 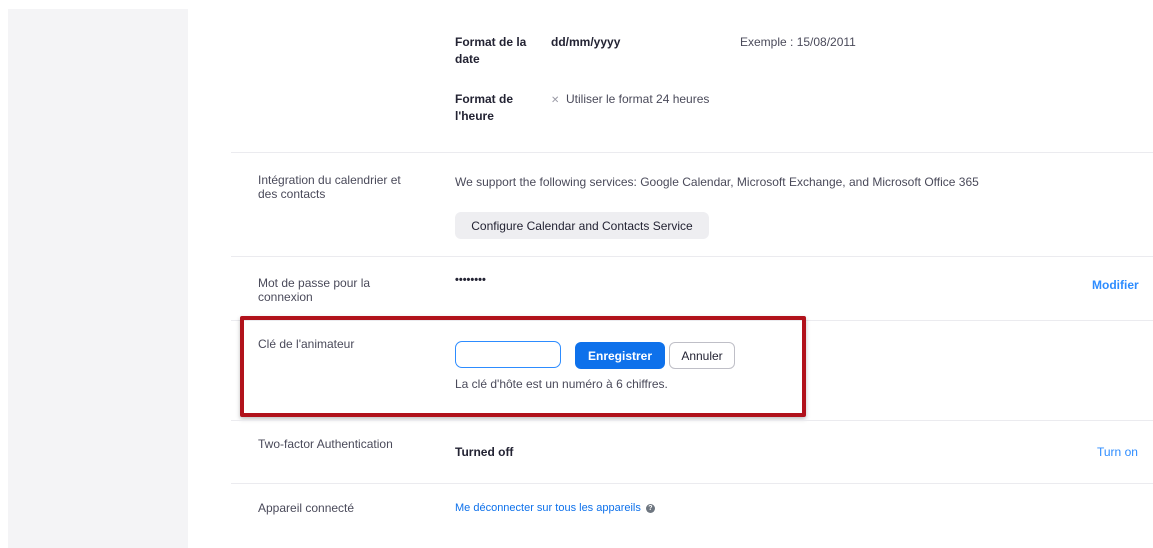 I want to click on password-masked-value: ••••••••, so click(x=470, y=280).